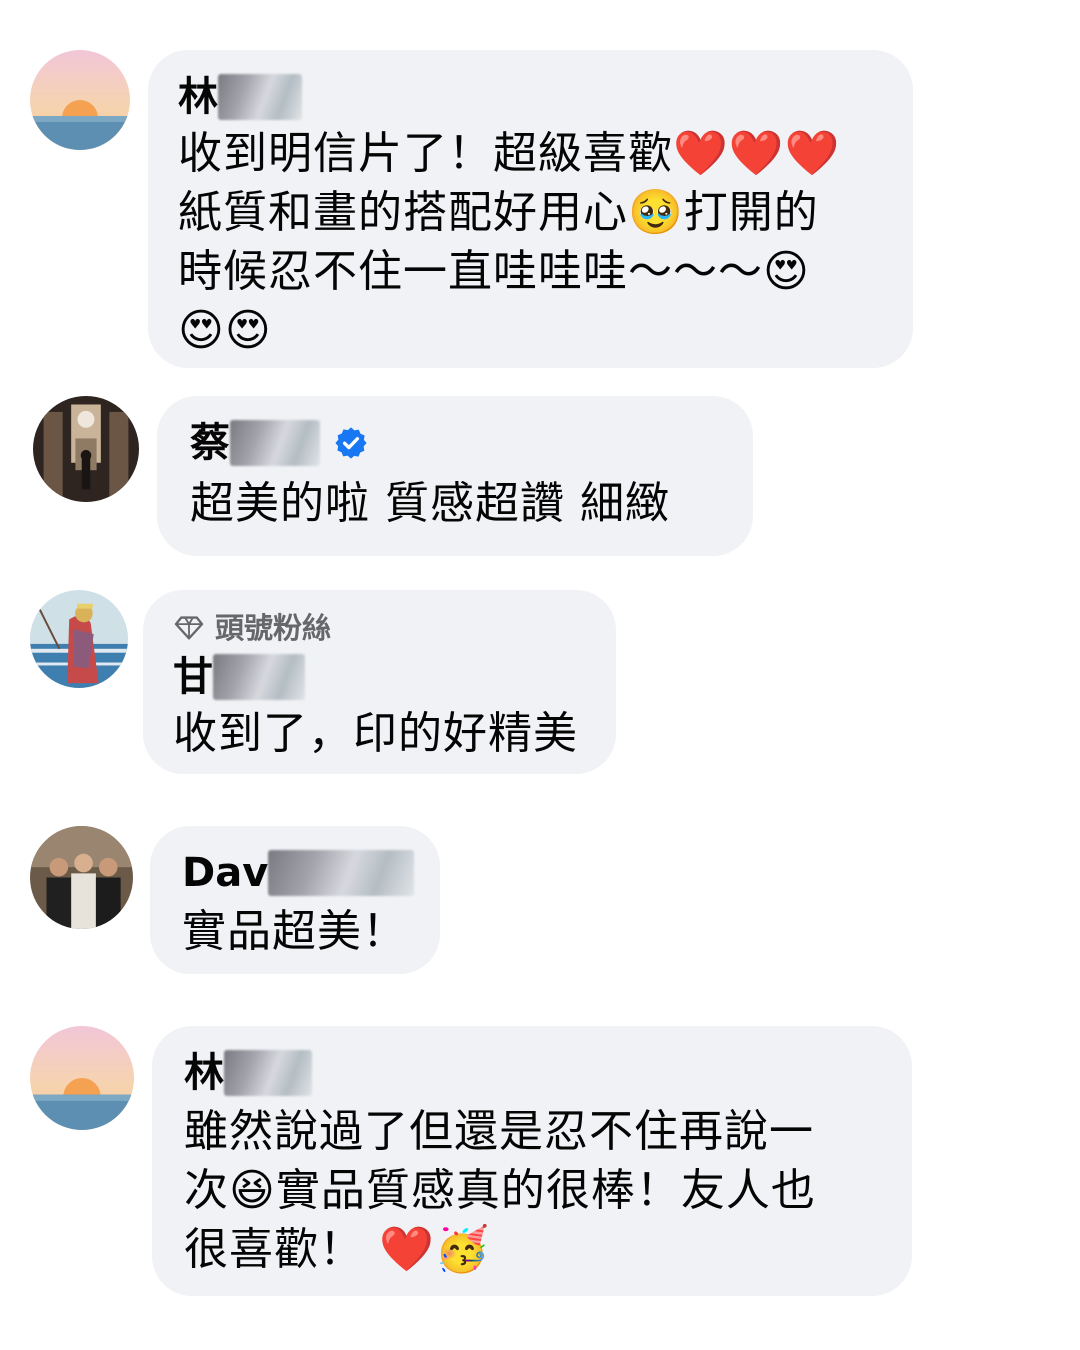  I want to click on group-photo-avatar-icon, so click(81, 877).